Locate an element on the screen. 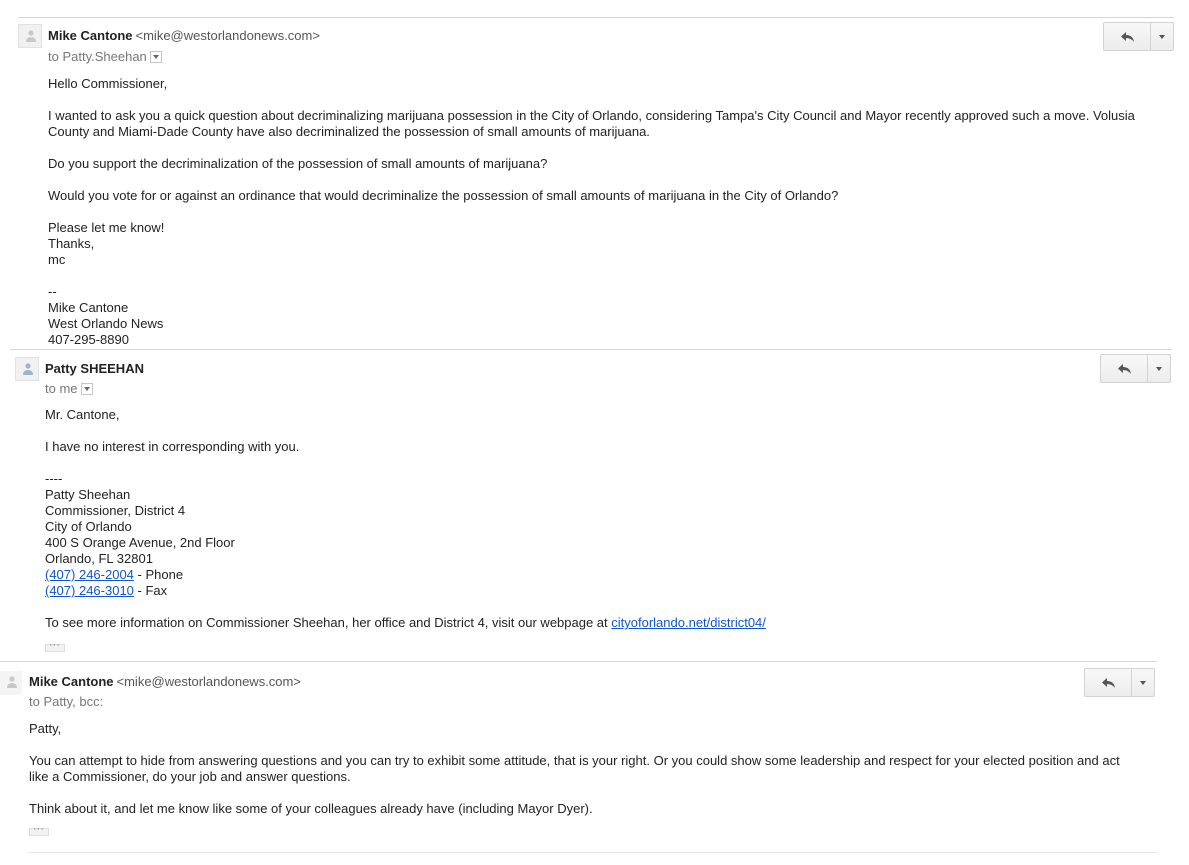  signature-title: Commissioner, District 4 is located at coordinates (115, 510).